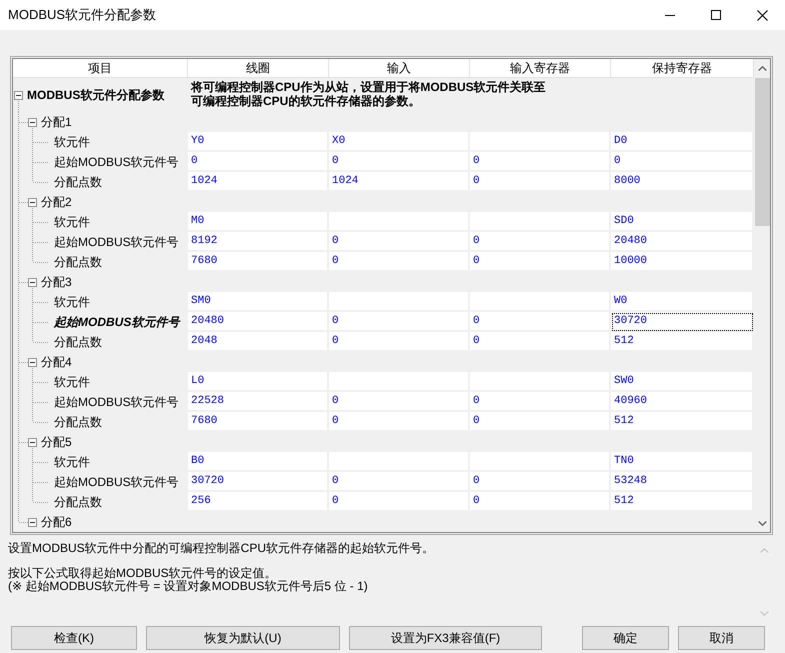  I want to click on tree-group-label: 分配3, so click(56, 282).